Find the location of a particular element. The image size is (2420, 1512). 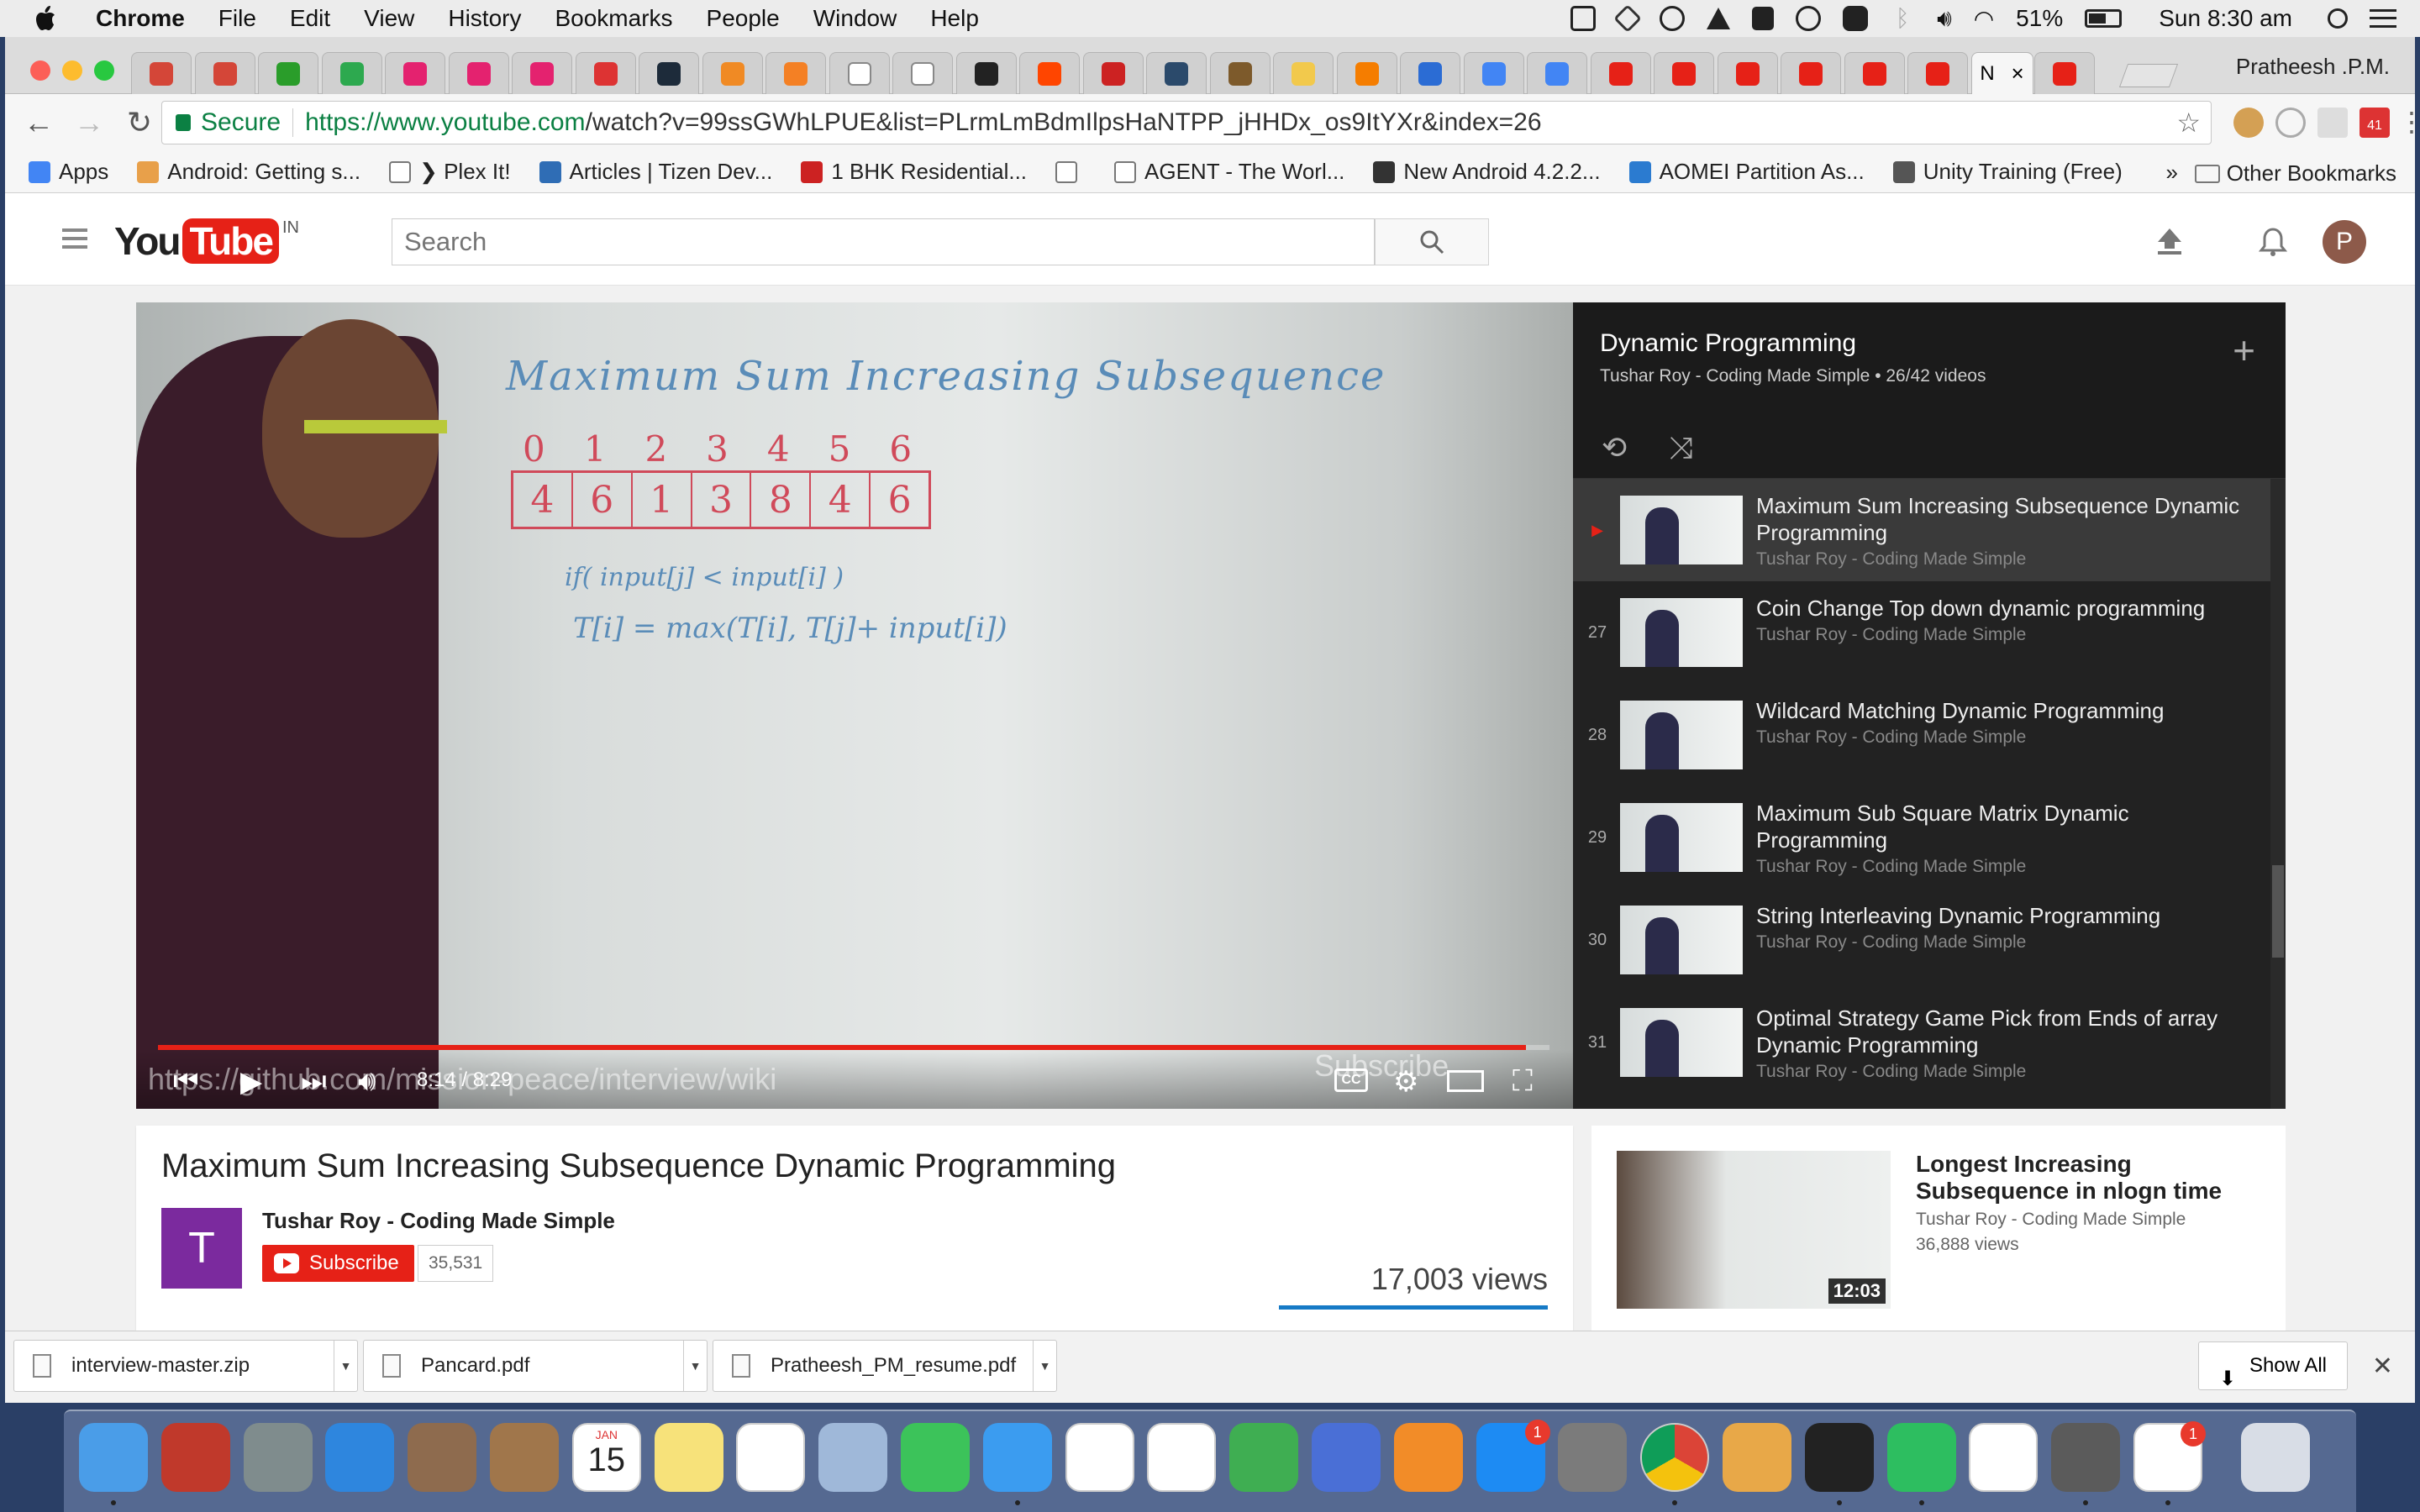

menu-help: Help is located at coordinates (955, 18).